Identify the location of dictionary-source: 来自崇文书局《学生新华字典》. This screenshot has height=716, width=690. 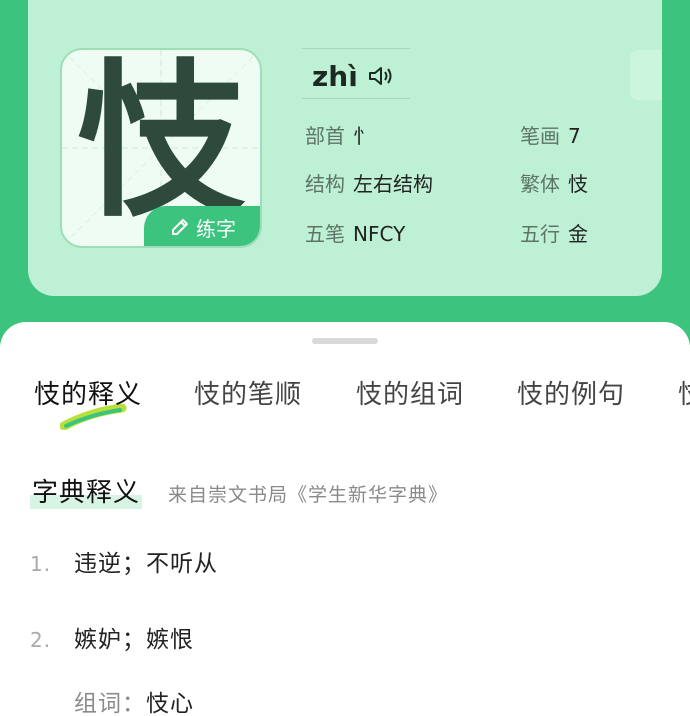
(308, 495).